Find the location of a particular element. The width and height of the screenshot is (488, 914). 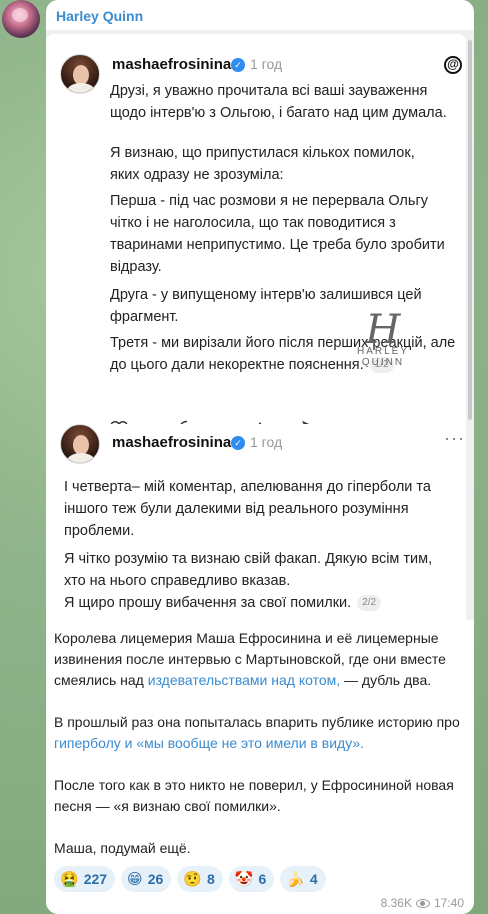

message-meta: 8.36K 17:40 is located at coordinates (422, 903).